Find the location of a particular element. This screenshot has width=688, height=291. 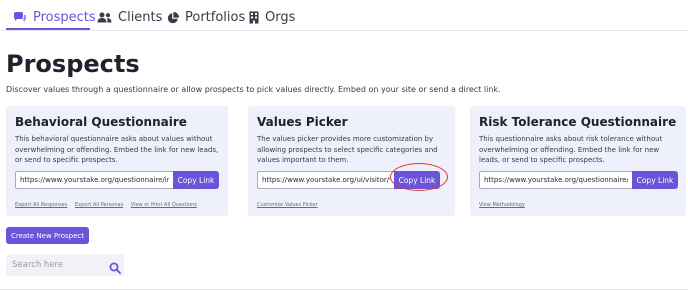

people-icon is located at coordinates (104, 17).